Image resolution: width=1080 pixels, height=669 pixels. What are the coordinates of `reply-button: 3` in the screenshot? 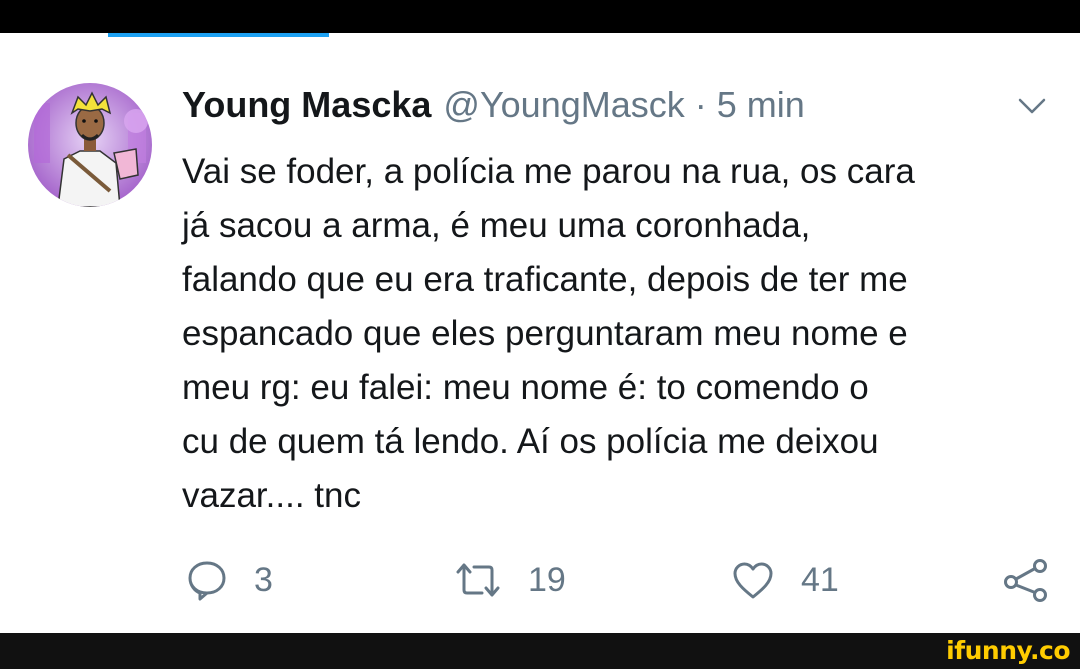 It's located at (229, 580).